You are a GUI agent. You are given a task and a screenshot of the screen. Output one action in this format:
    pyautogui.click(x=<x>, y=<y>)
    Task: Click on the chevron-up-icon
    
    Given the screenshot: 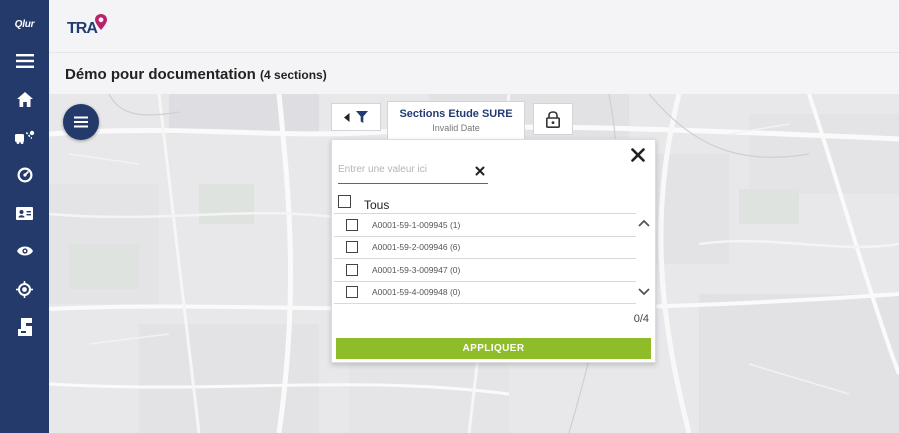 What is the action you would take?
    pyautogui.click(x=644, y=223)
    